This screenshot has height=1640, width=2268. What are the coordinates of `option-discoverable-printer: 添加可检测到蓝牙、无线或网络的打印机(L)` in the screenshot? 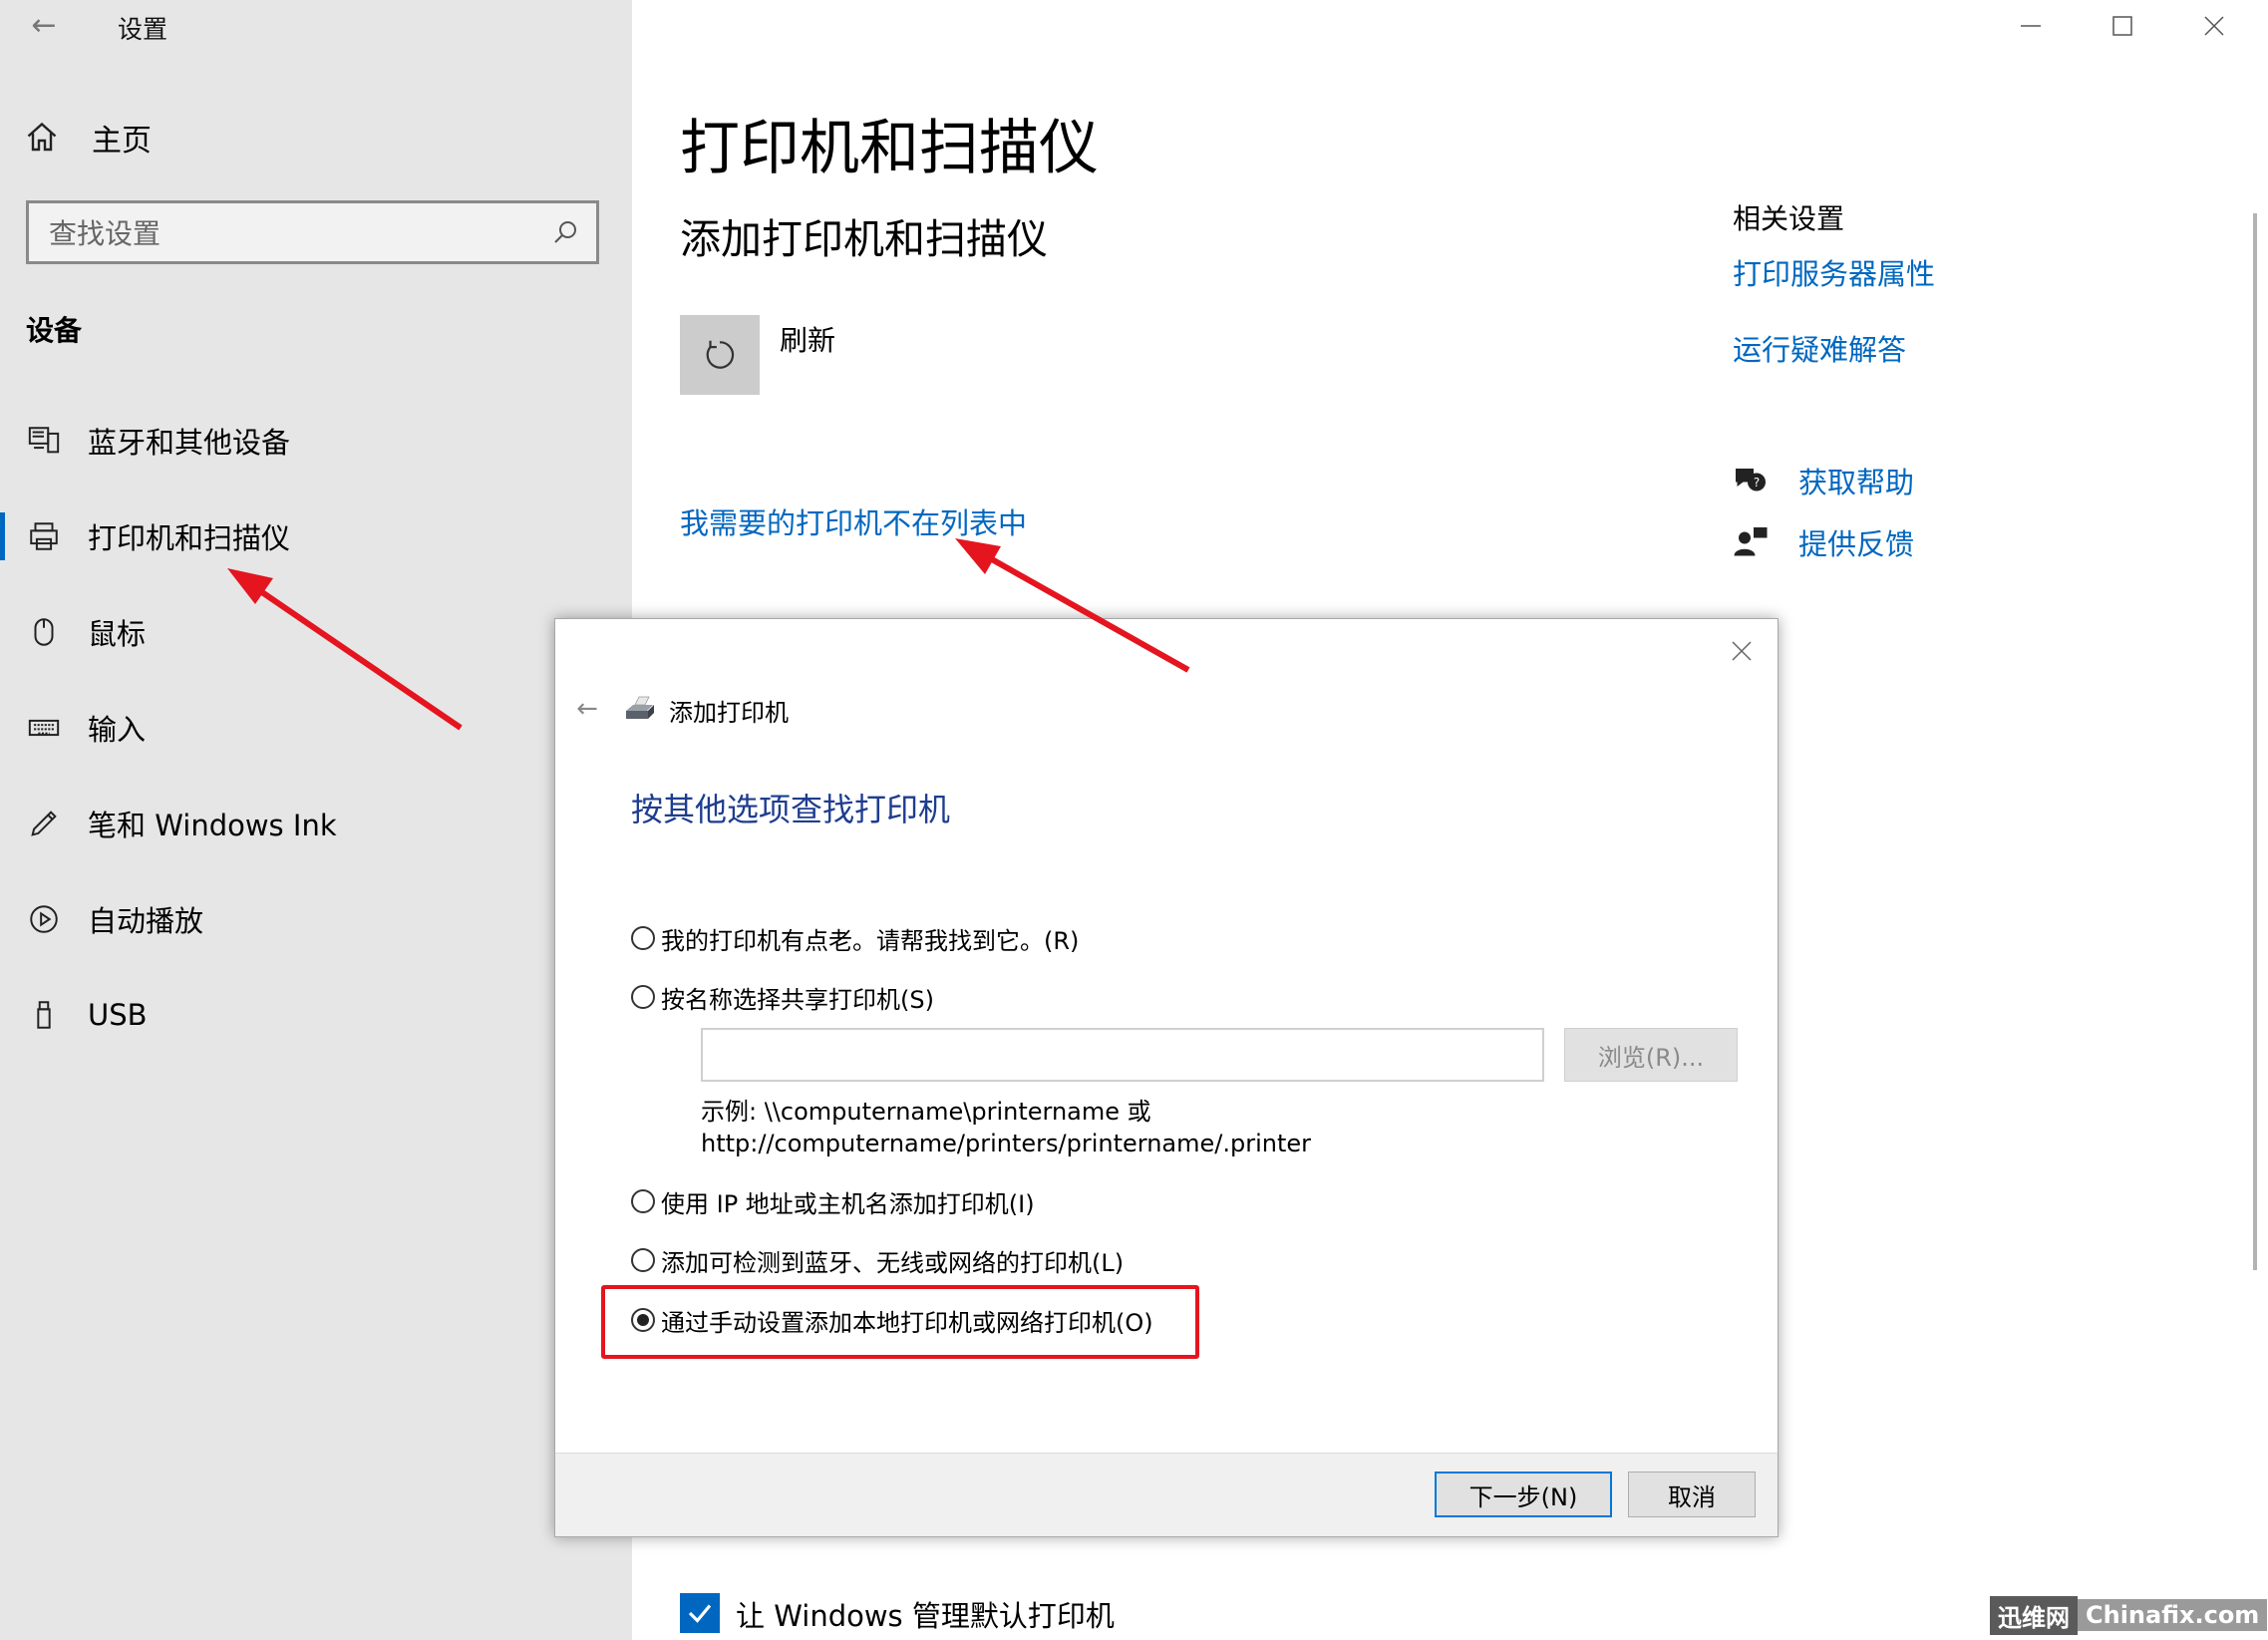 It's located at (877, 1260).